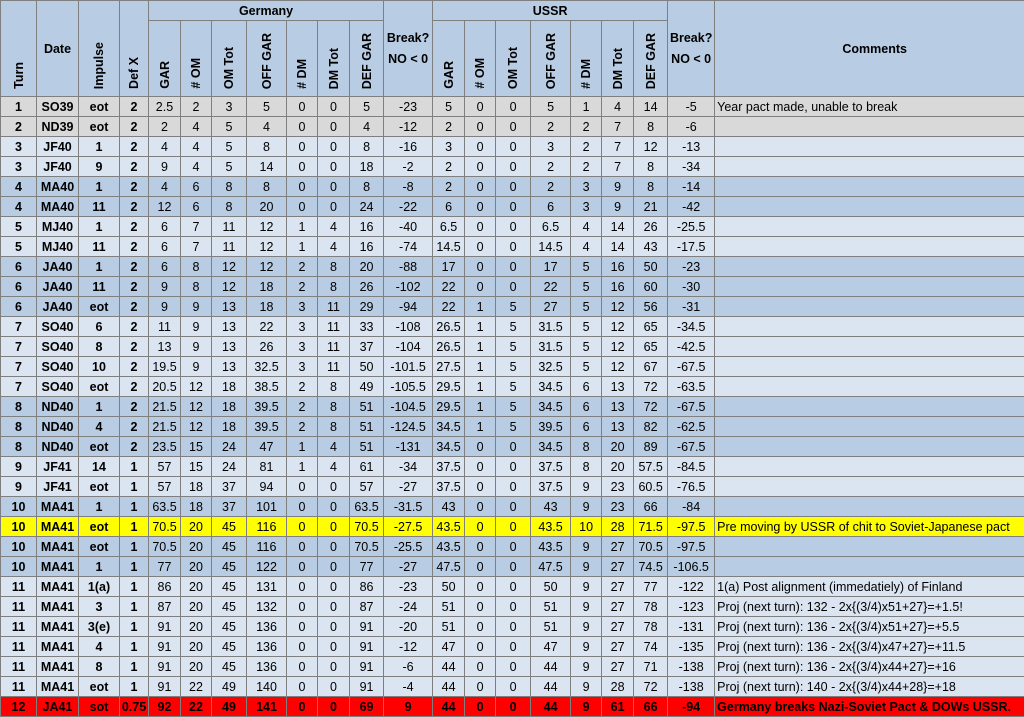 The image size is (1024, 717). What do you see at coordinates (267, 387) in the screenshot?
I see `g-offgar-cell: 38.5` at bounding box center [267, 387].